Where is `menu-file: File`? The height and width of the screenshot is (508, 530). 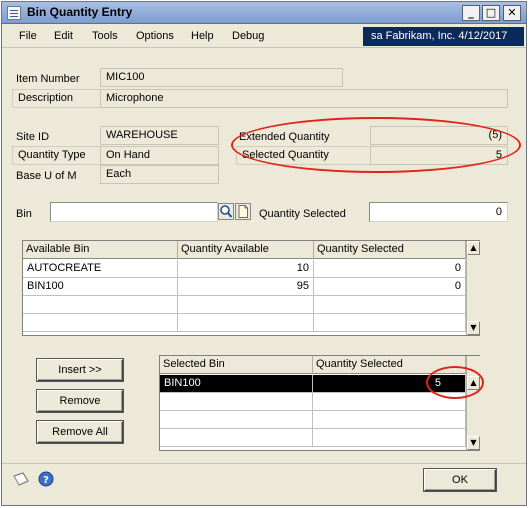
menu-file: File is located at coordinates (28, 36).